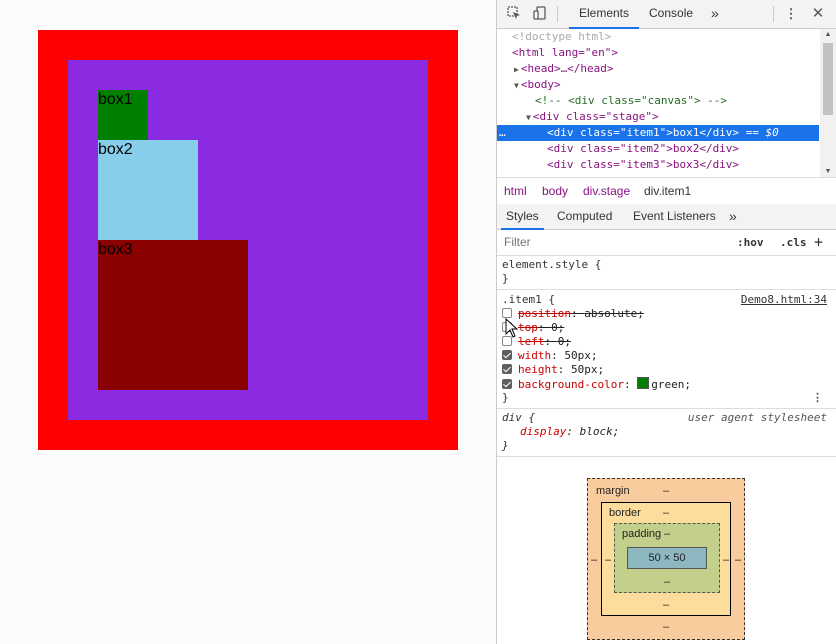  What do you see at coordinates (674, 216) in the screenshot?
I see `tab-event-listeners: Event Listeners` at bounding box center [674, 216].